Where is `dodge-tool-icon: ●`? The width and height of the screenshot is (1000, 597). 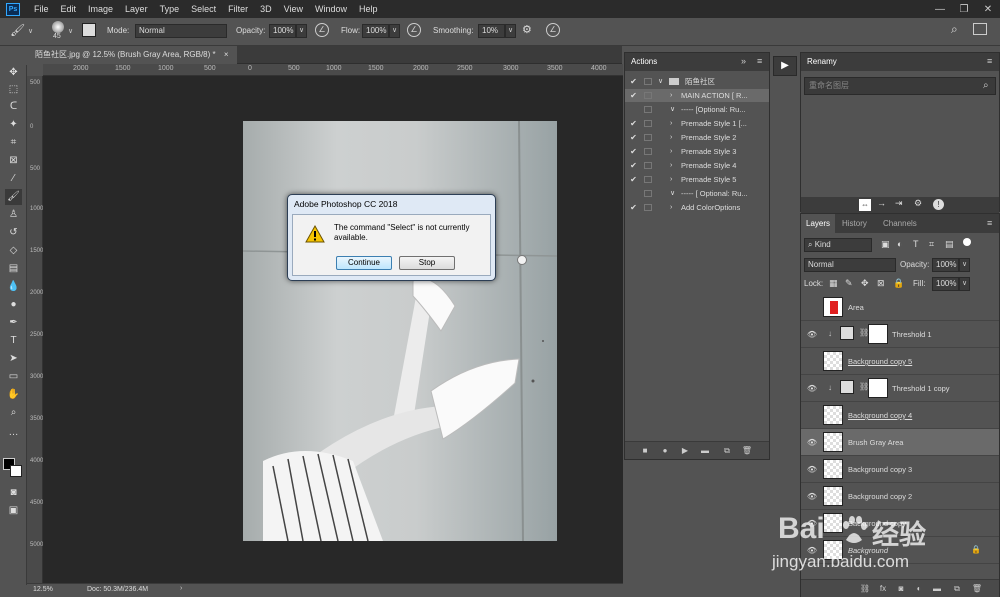 dodge-tool-icon: ● is located at coordinates (13, 305).